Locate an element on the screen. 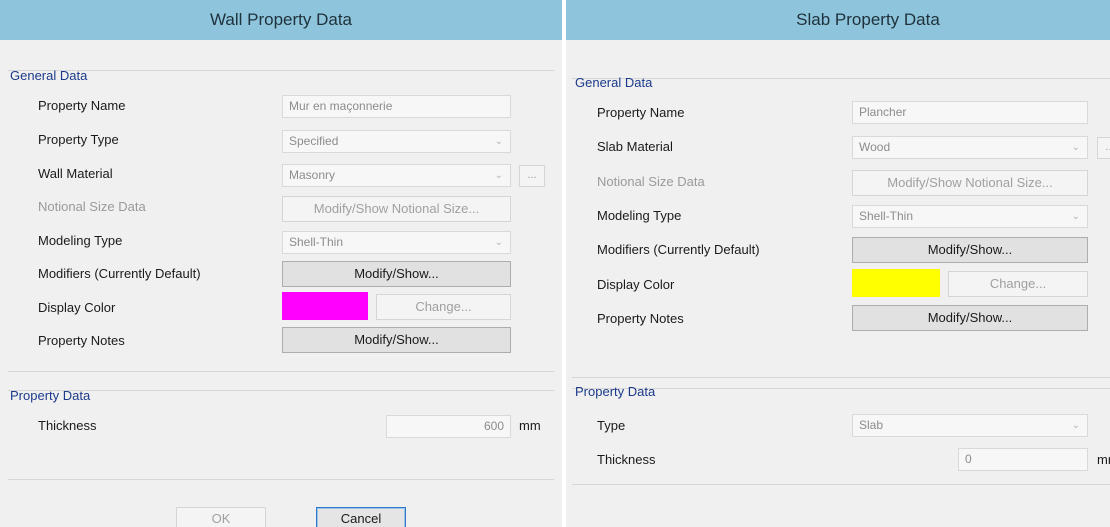  slab-thickness-unit: mm is located at coordinates (1103, 459).